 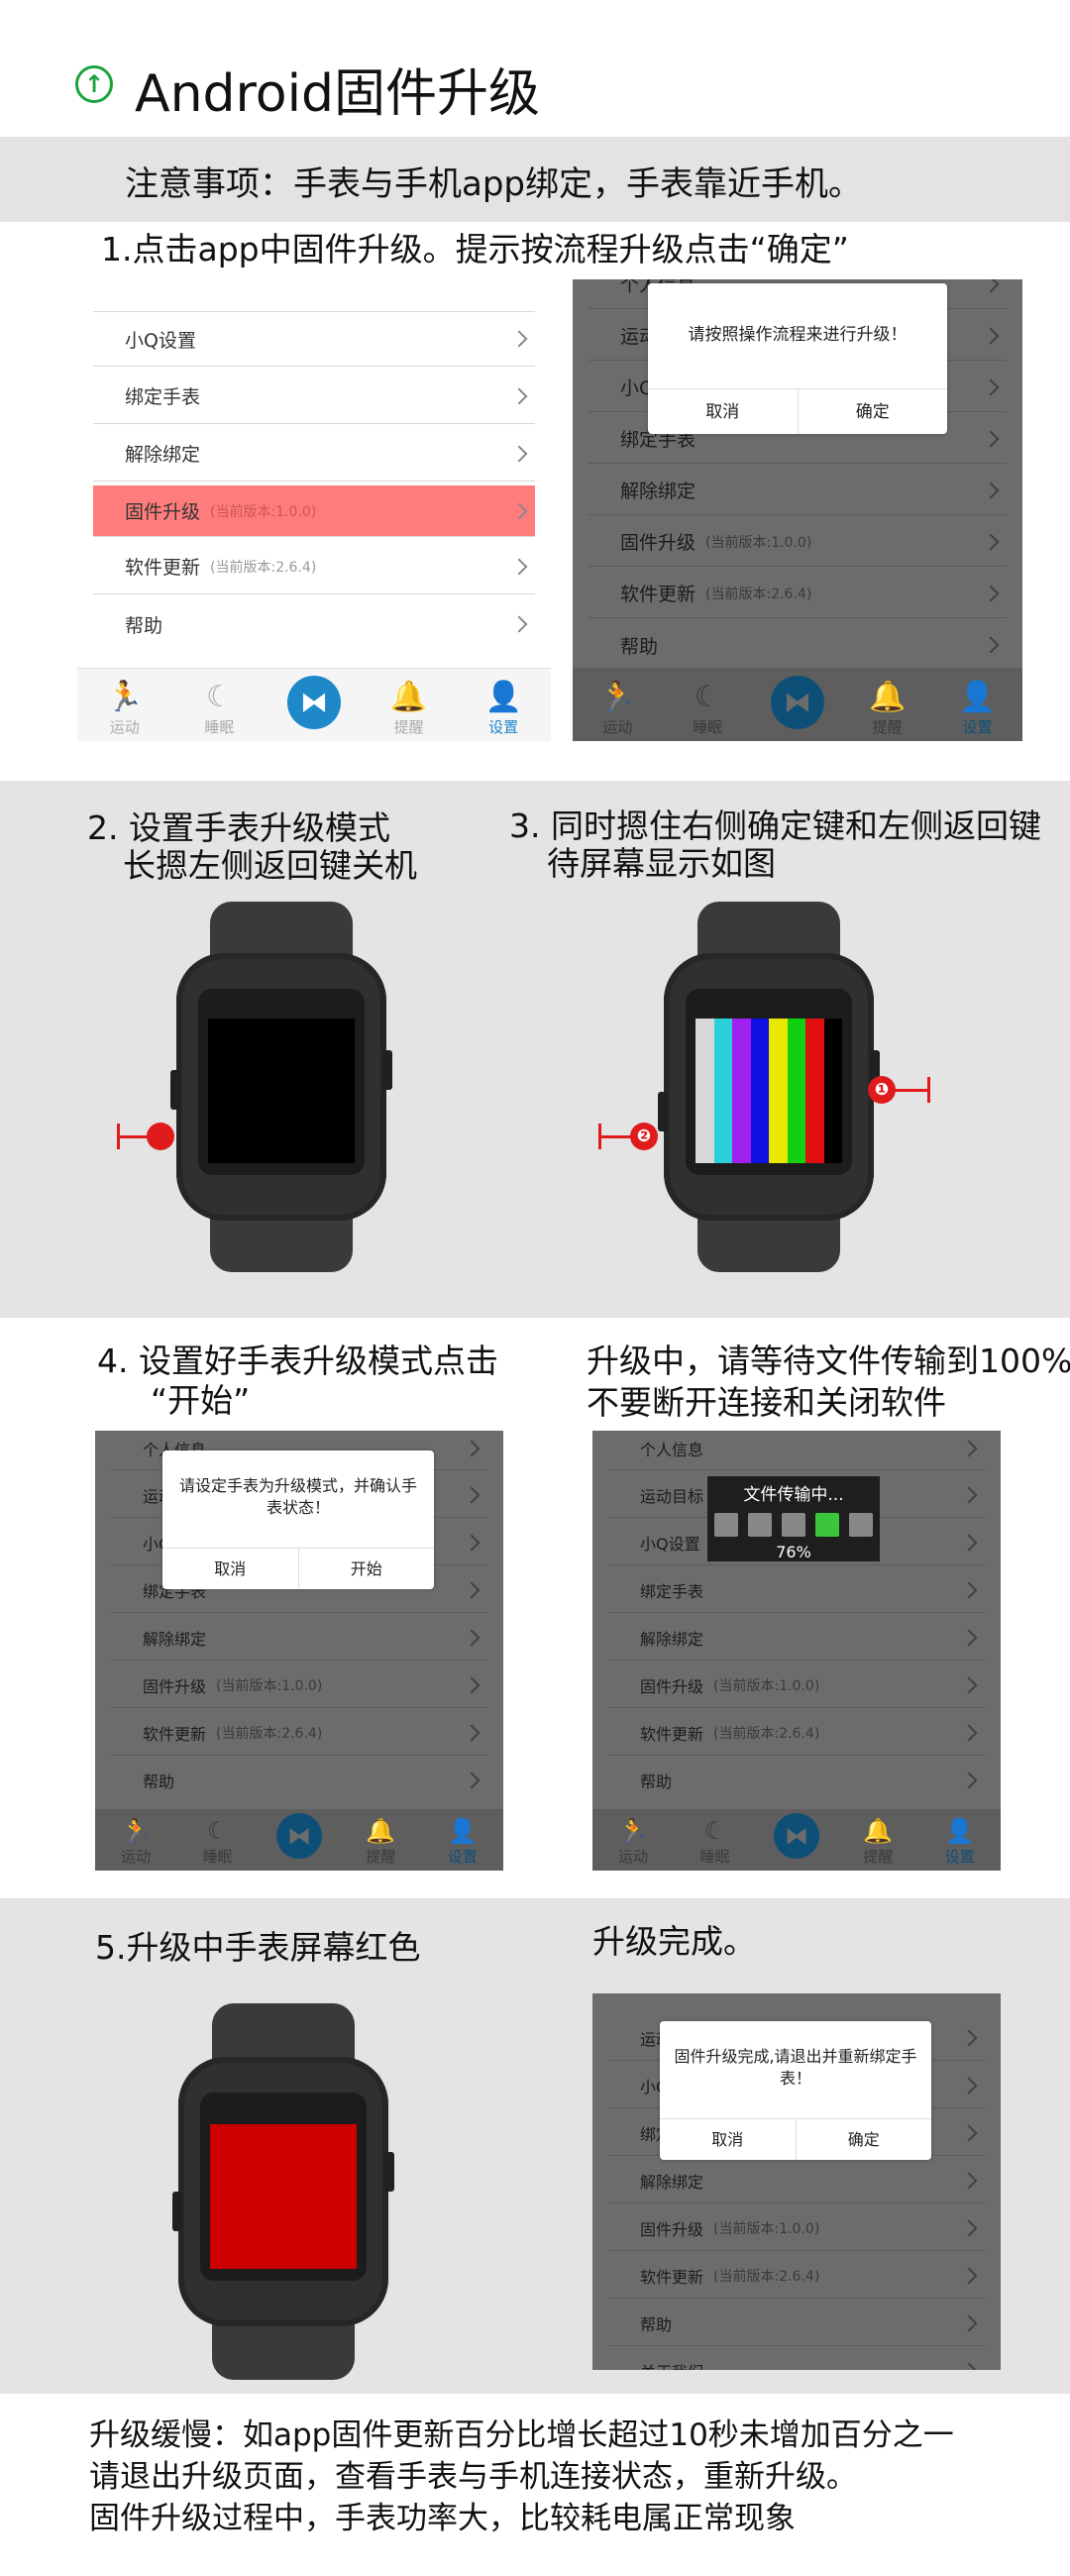 What do you see at coordinates (775, 825) in the screenshot?
I see `step3-text-line1: 3. 同时摁住右侧确定键和左侧返回键` at bounding box center [775, 825].